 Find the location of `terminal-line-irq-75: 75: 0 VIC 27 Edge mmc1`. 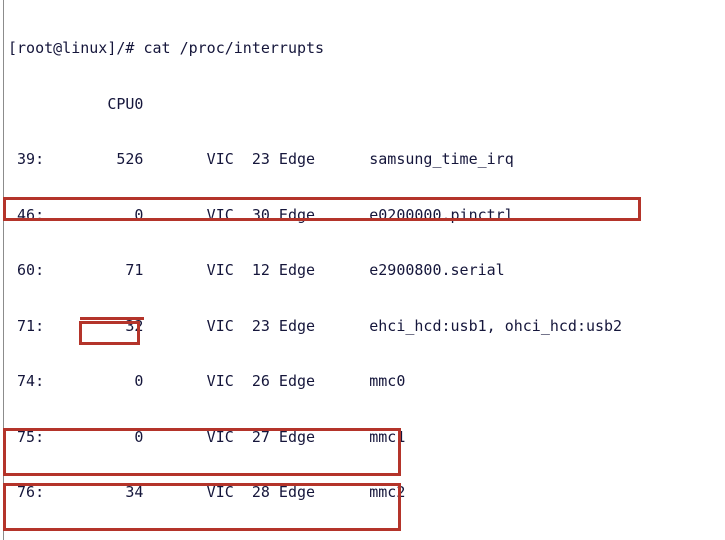

terminal-line-irq-75: 75: 0 VIC 27 Edge mmc1 is located at coordinates (207, 436).